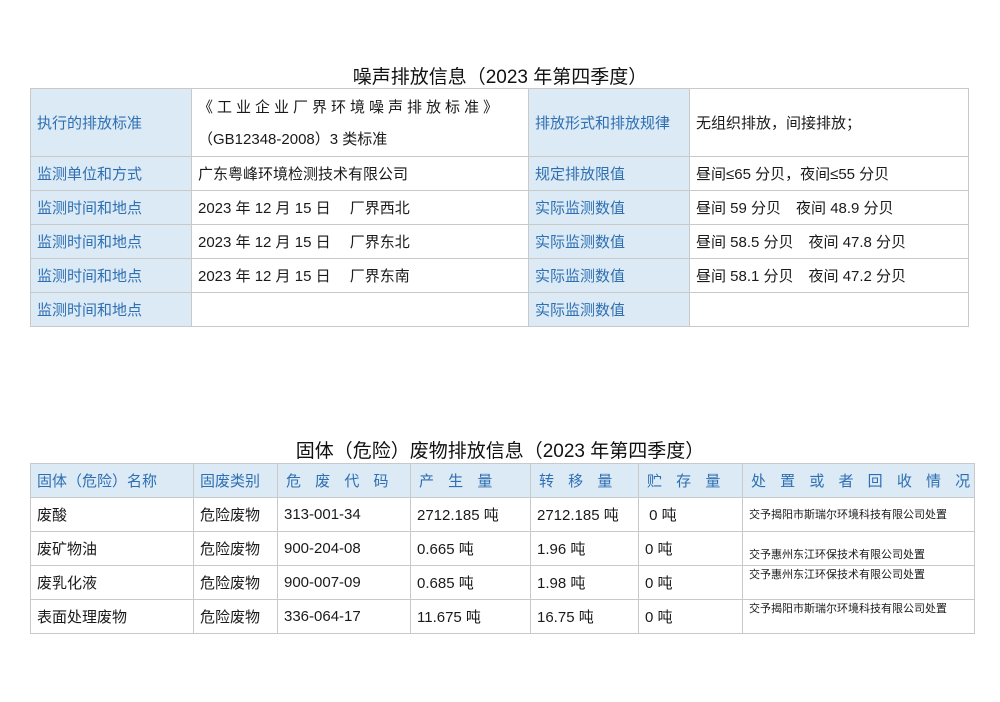 The width and height of the screenshot is (1000, 702). Describe the element at coordinates (360, 309) in the screenshot. I see `time-place-value` at that location.